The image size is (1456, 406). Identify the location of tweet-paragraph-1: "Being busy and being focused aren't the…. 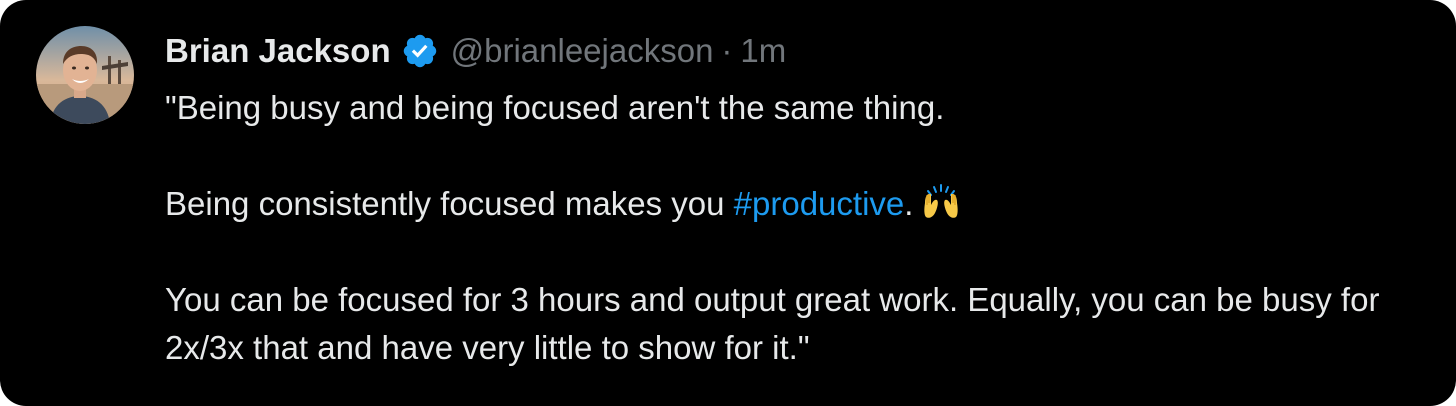
(555, 107).